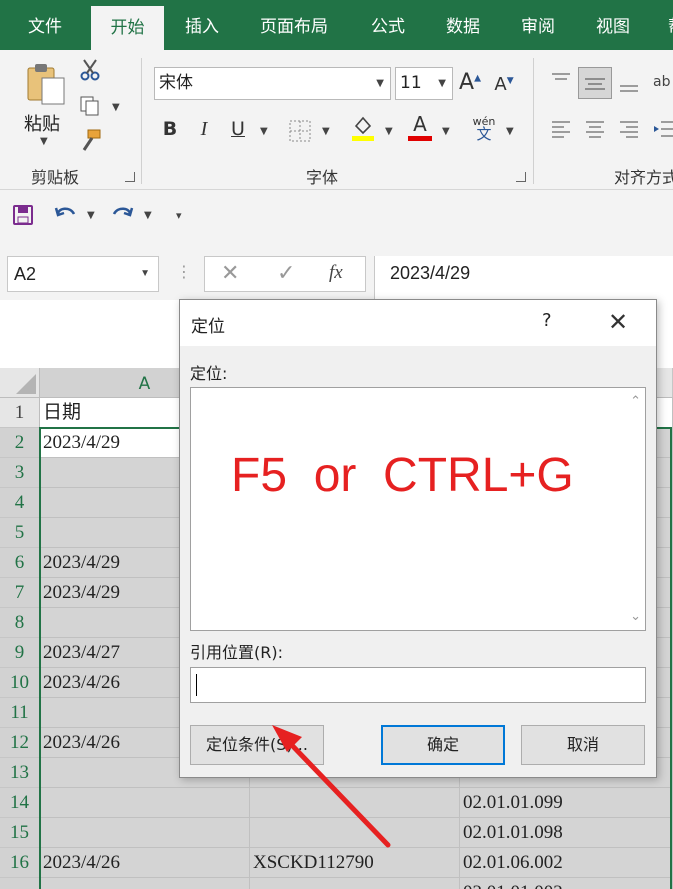 This screenshot has height=889, width=673. What do you see at coordinates (127, 28) in the screenshot?
I see `tab-home: 开始` at bounding box center [127, 28].